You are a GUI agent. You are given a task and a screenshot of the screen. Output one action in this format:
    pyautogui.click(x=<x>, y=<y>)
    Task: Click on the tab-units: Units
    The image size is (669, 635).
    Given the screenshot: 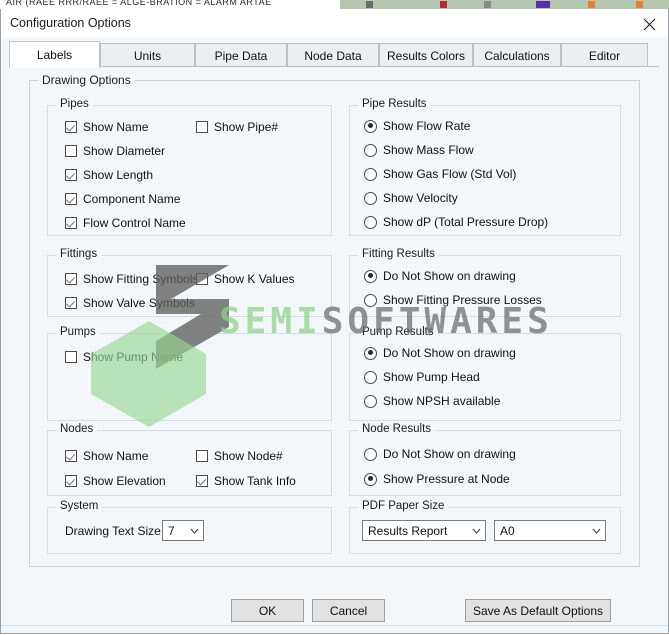 What is the action you would take?
    pyautogui.click(x=147, y=55)
    